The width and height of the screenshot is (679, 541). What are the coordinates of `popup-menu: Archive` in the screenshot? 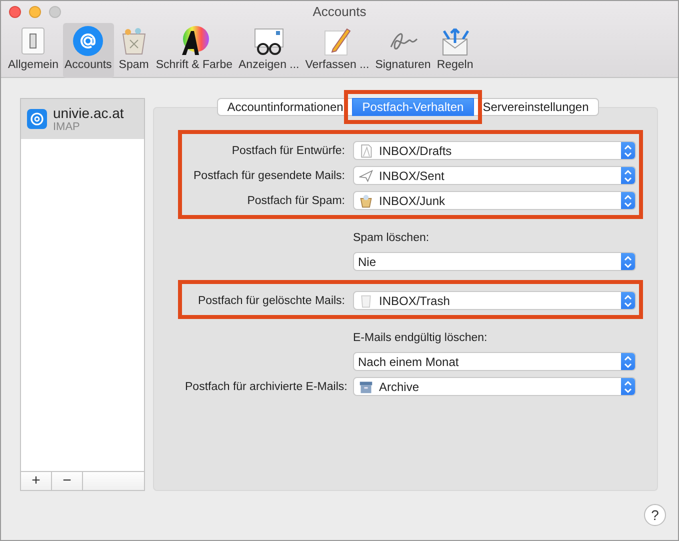 It's located at (494, 386).